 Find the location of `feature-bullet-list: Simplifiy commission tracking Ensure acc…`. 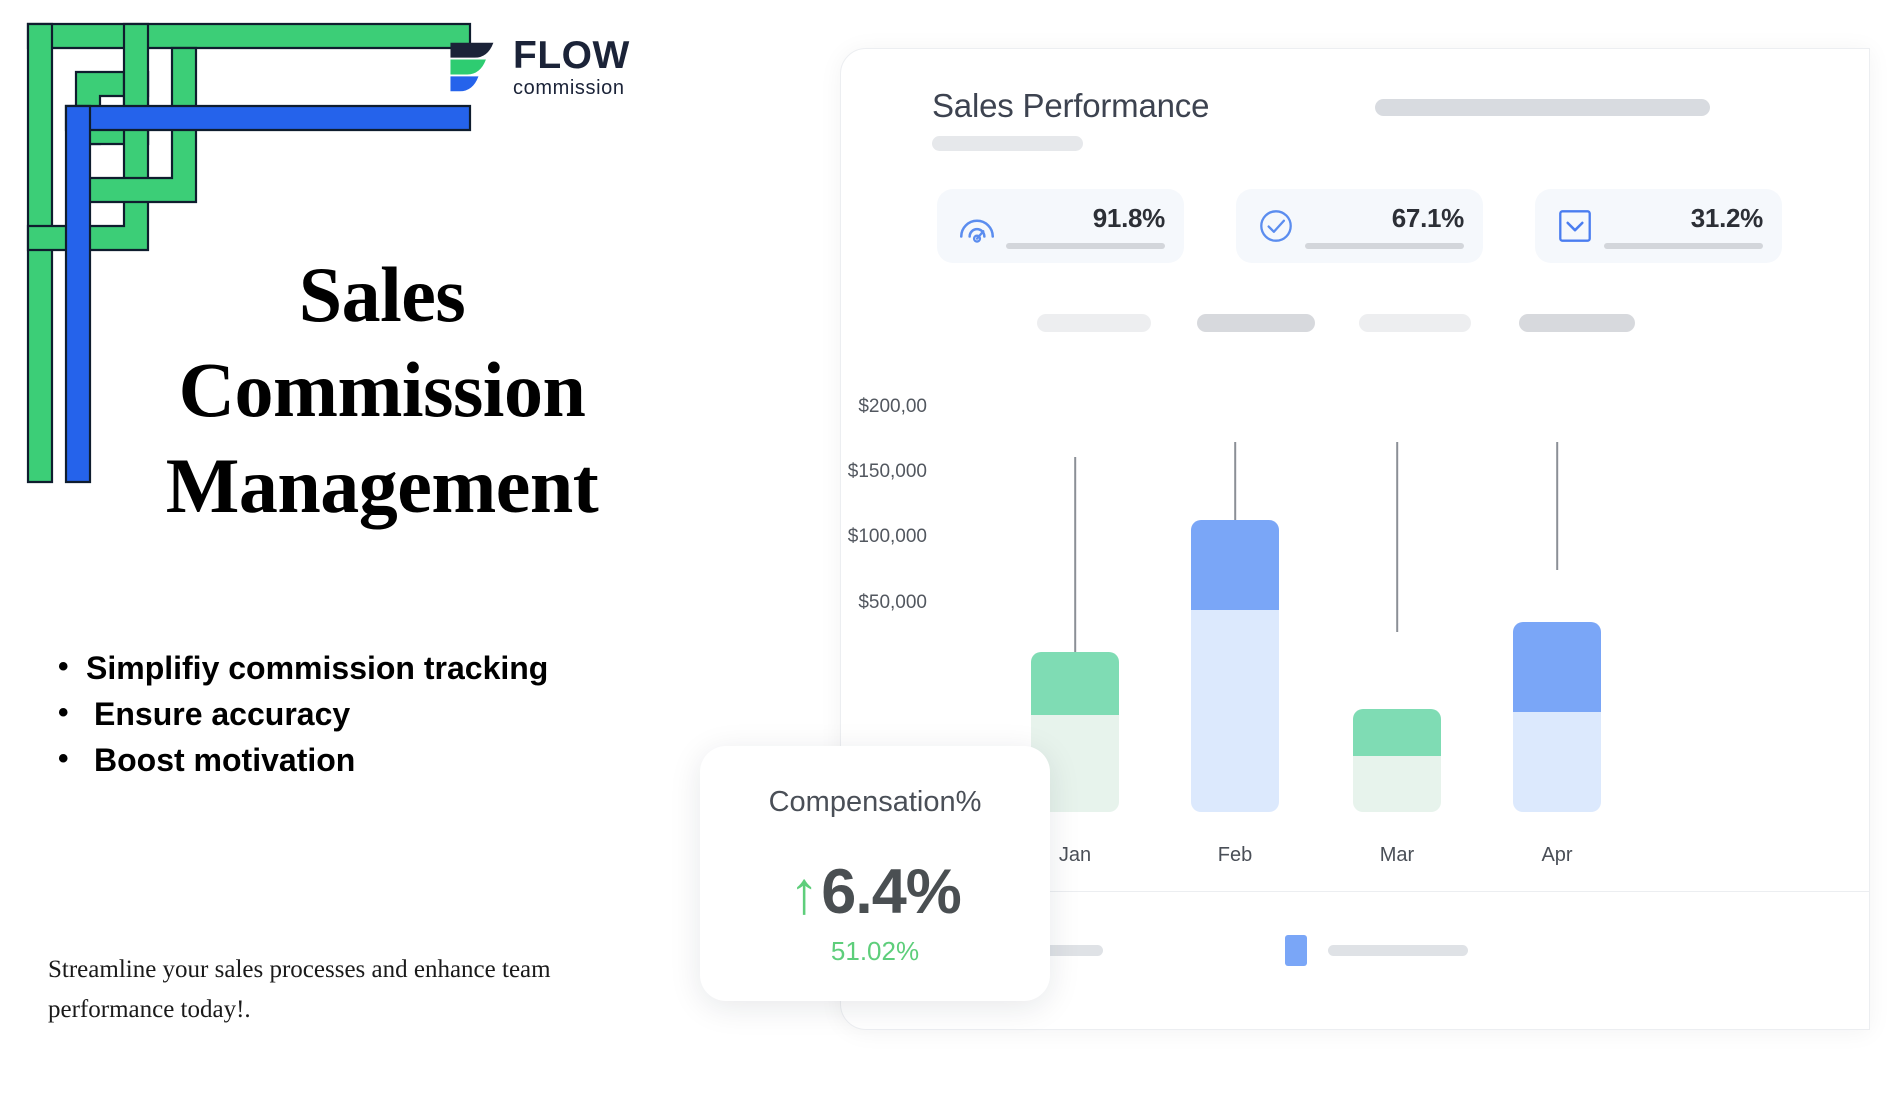

feature-bullet-list: Simplifiy commission tracking Ensure acc… is located at coordinates (296, 714).